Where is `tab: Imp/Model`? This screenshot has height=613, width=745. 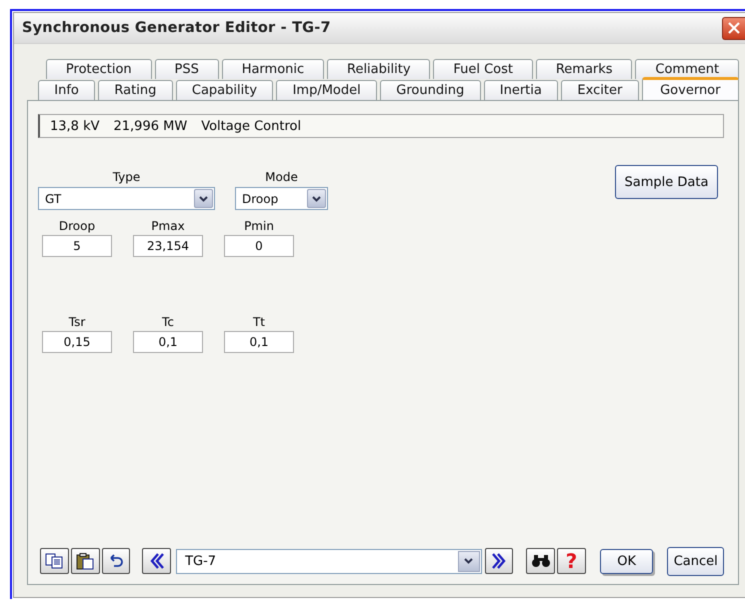 tab: Imp/Model is located at coordinates (327, 90).